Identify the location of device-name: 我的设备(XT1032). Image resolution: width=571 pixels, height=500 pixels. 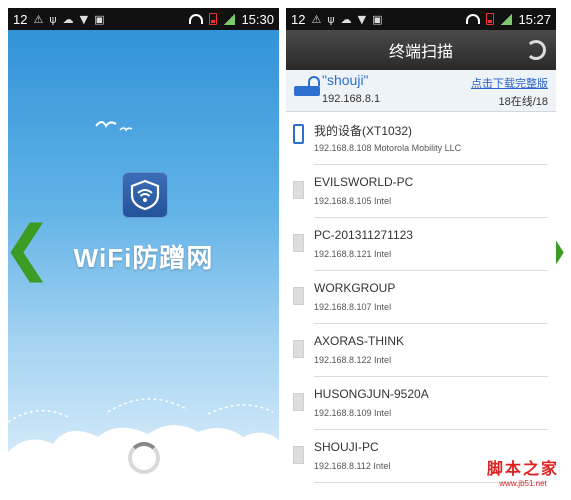
(363, 131).